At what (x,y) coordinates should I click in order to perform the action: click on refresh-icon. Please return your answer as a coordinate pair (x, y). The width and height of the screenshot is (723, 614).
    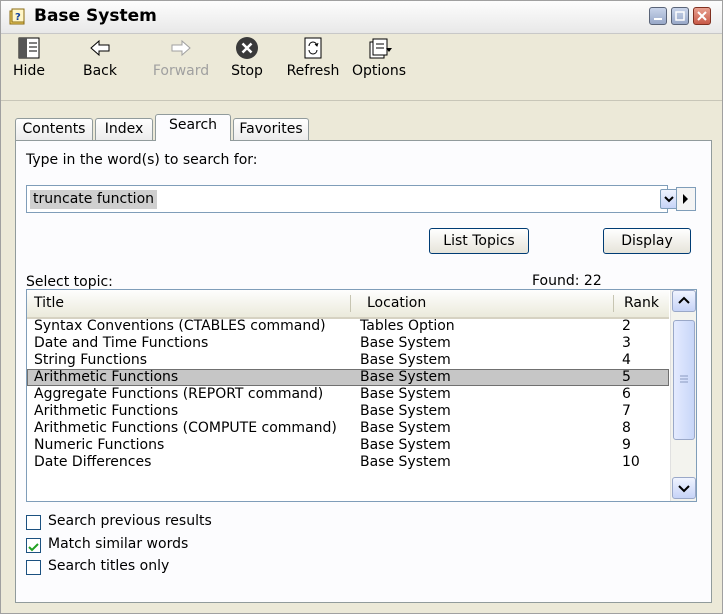
    Looking at the image, I should click on (313, 48).